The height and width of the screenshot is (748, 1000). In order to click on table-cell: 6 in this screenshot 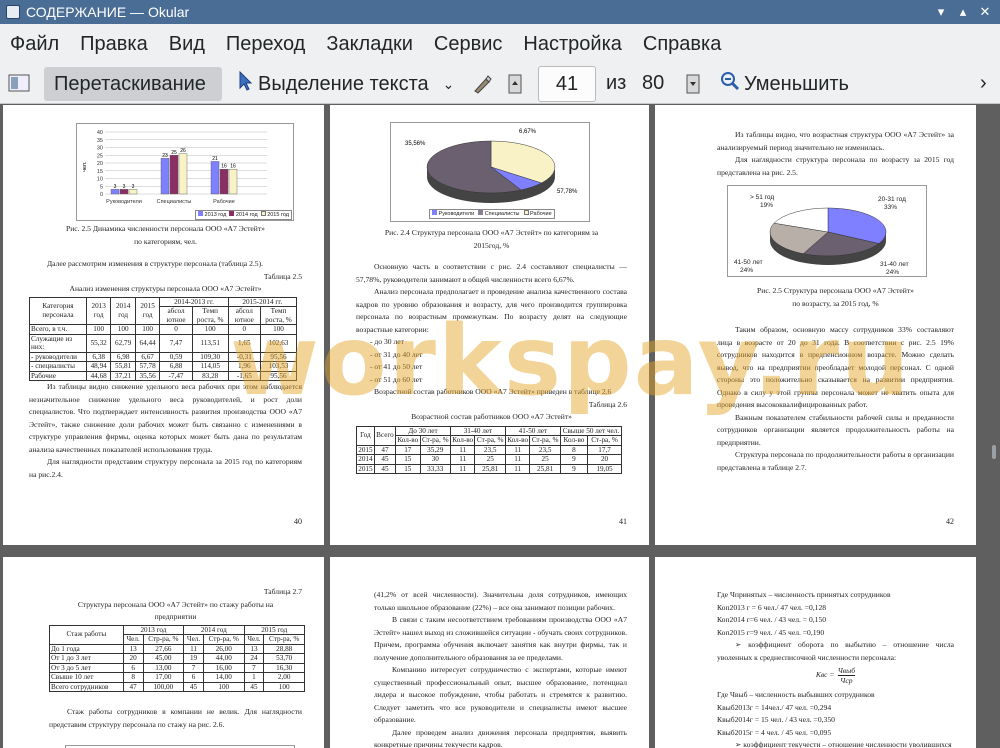, I will do `click(193, 677)`.